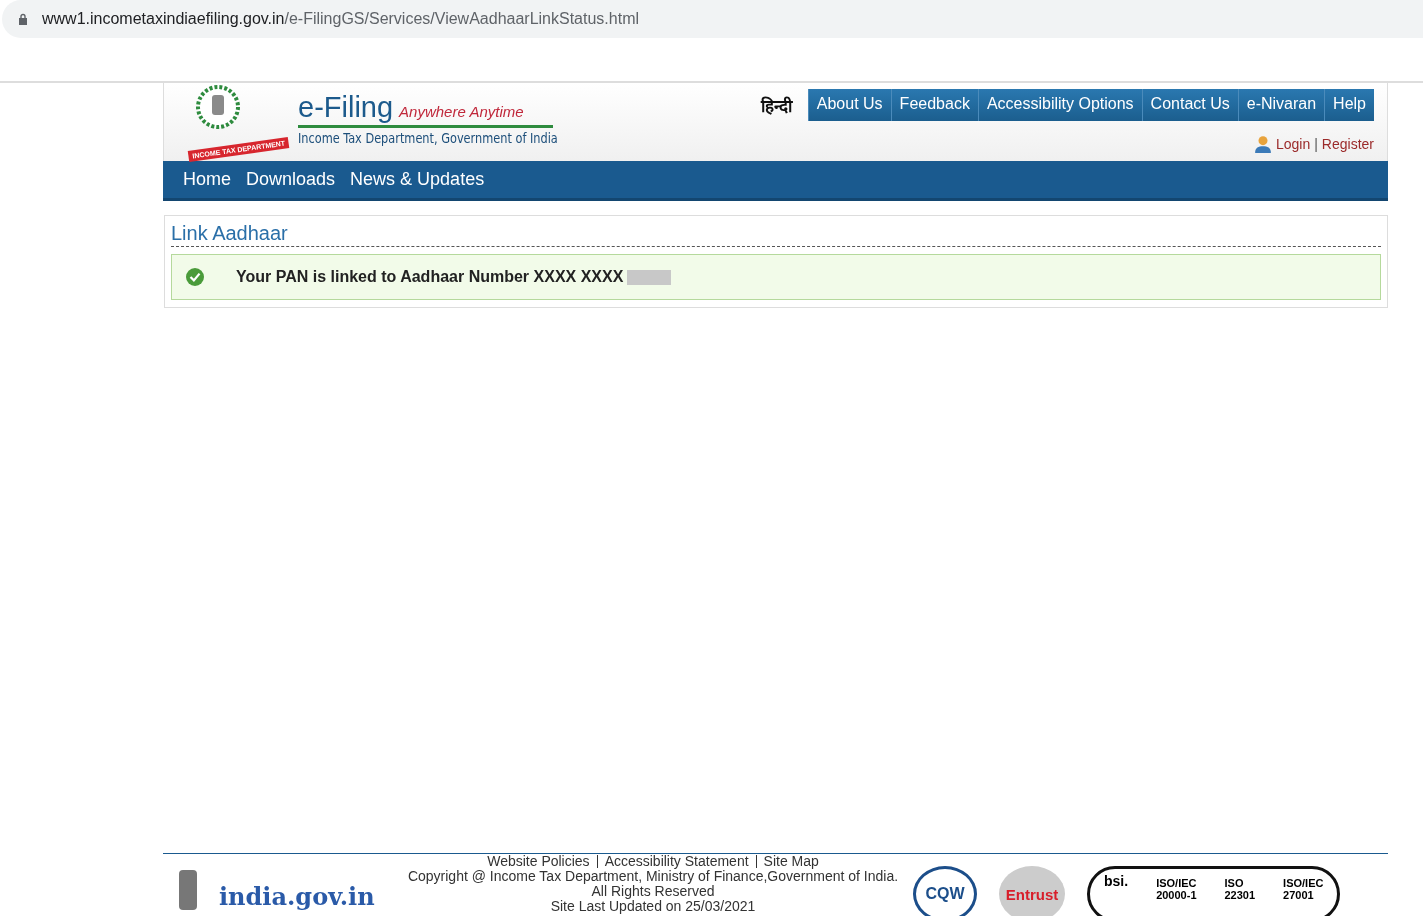 The image size is (1423, 916). Describe the element at coordinates (1293, 144) in the screenshot. I see `login-link: Login` at that location.